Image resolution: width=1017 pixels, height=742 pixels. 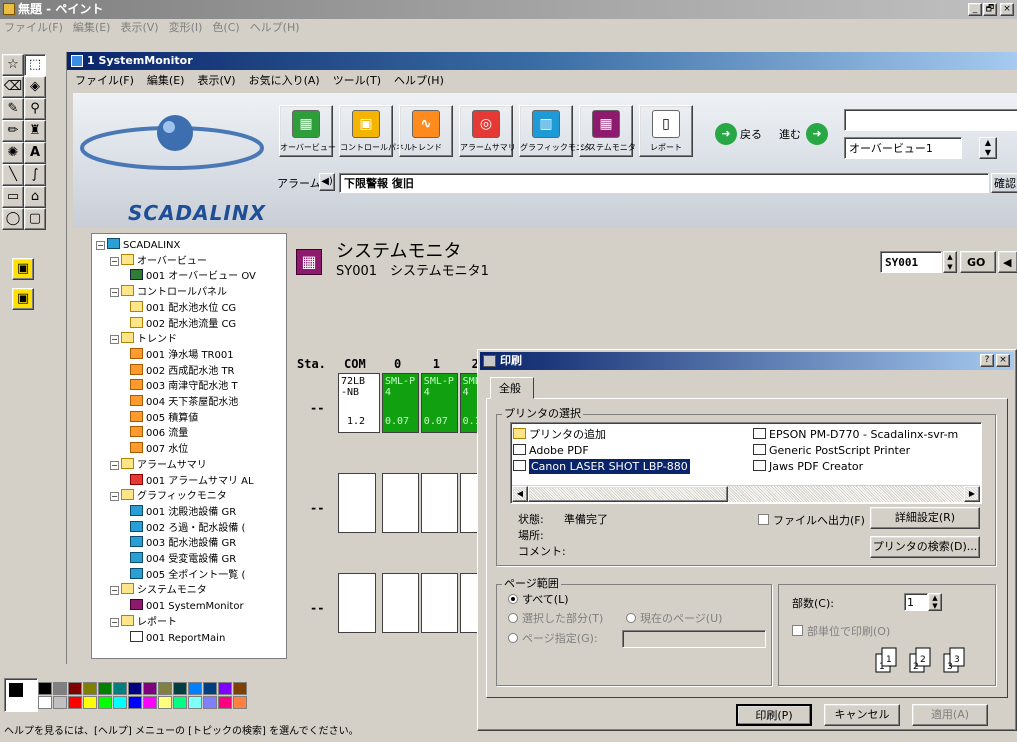 What do you see at coordinates (903, 148) in the screenshot?
I see `page-select: オーバービュー1` at bounding box center [903, 148].